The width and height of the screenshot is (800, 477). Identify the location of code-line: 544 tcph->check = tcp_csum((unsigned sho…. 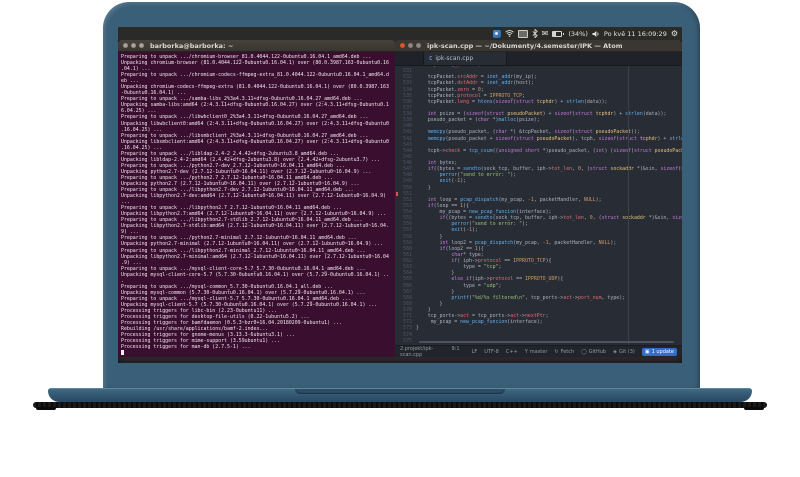
(538, 151).